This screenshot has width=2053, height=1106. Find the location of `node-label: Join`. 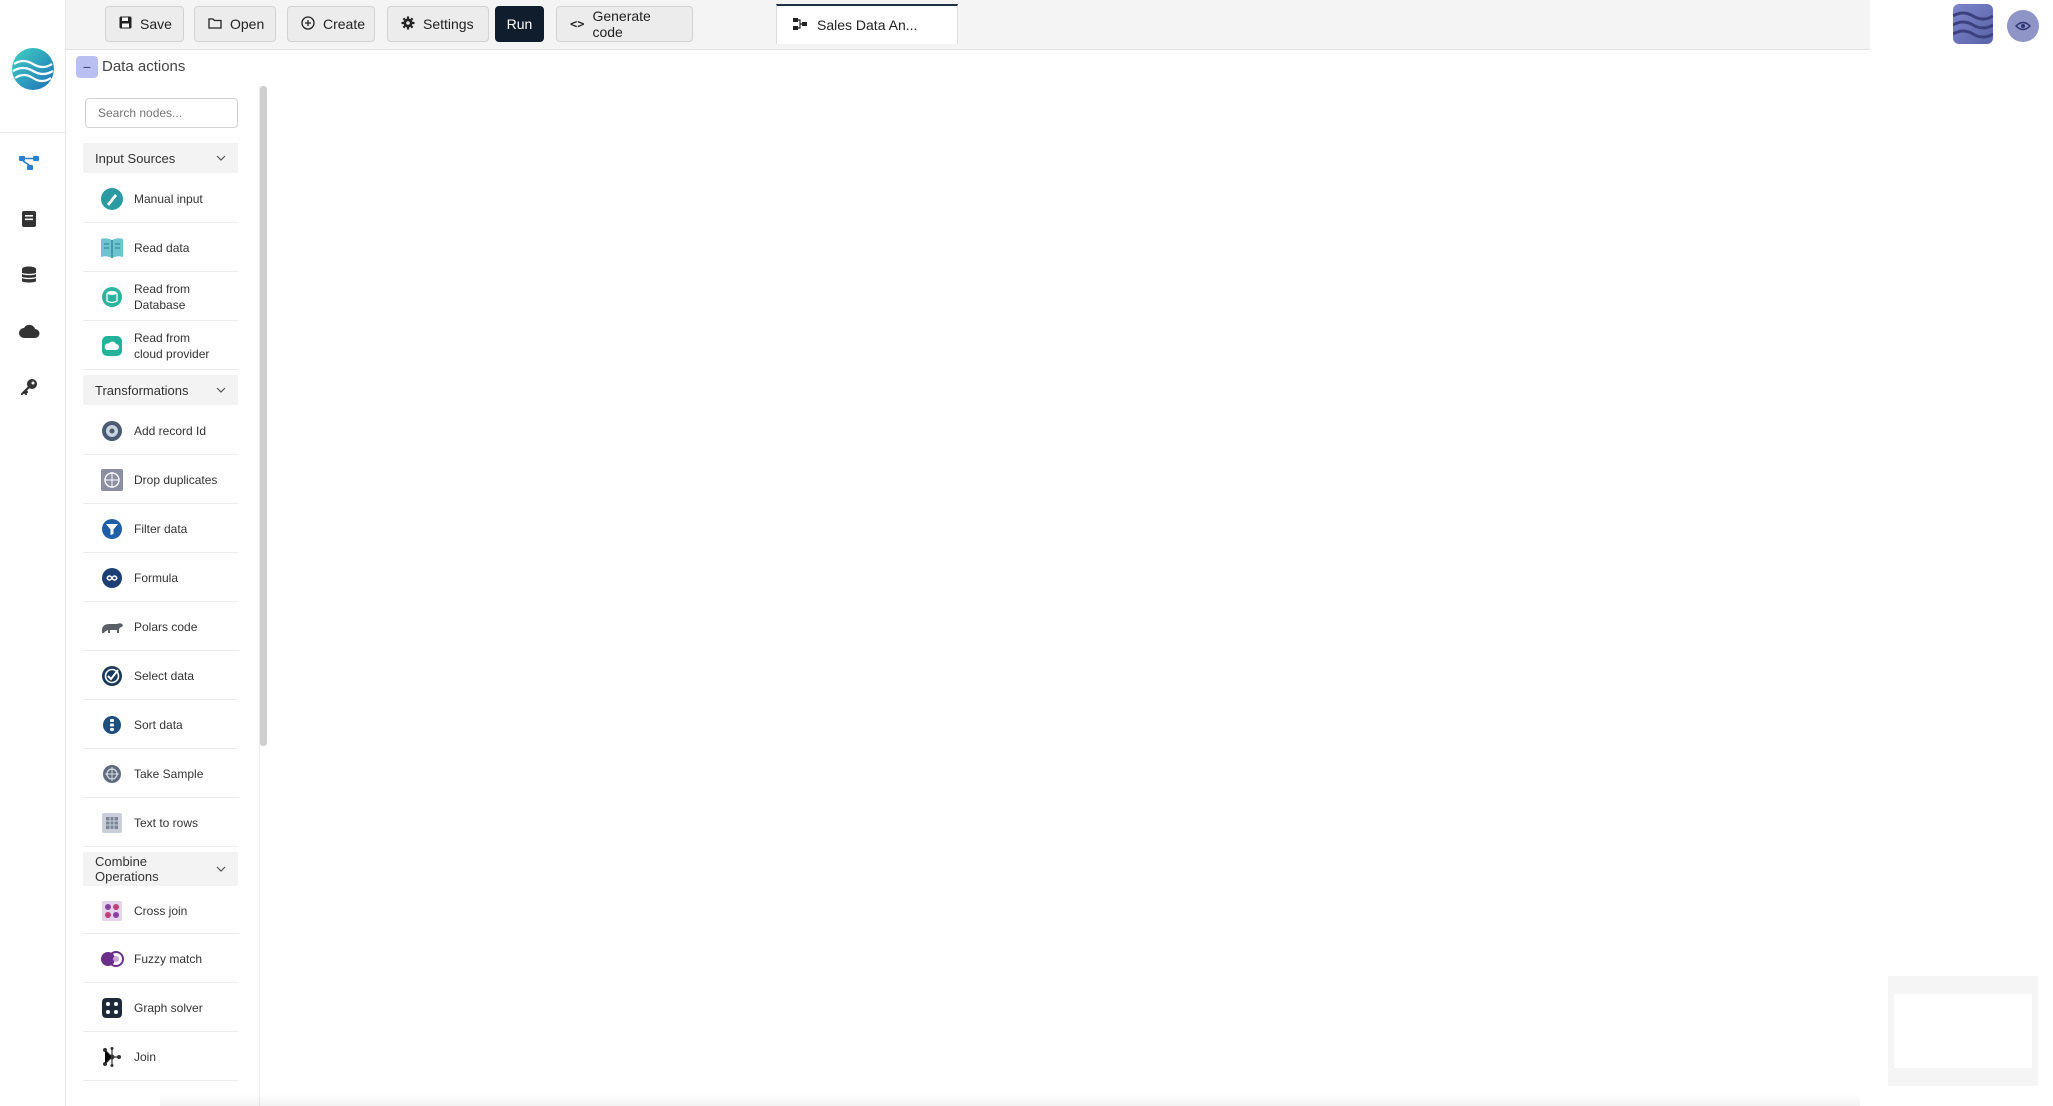

node-label: Join is located at coordinates (145, 1056).